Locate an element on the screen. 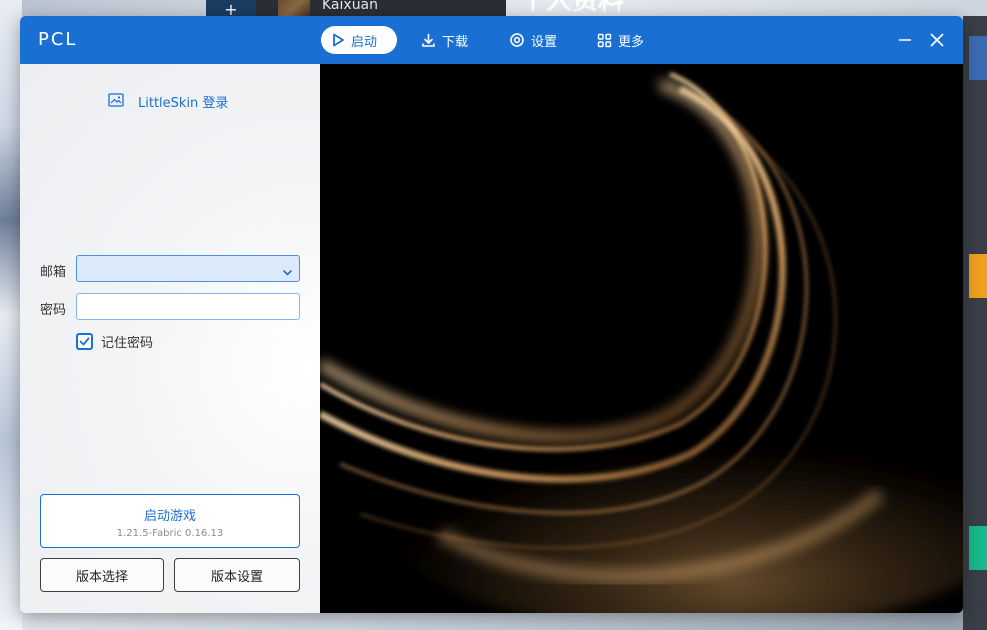 The image size is (987, 630). password-label: 密码 is located at coordinates (53, 310).